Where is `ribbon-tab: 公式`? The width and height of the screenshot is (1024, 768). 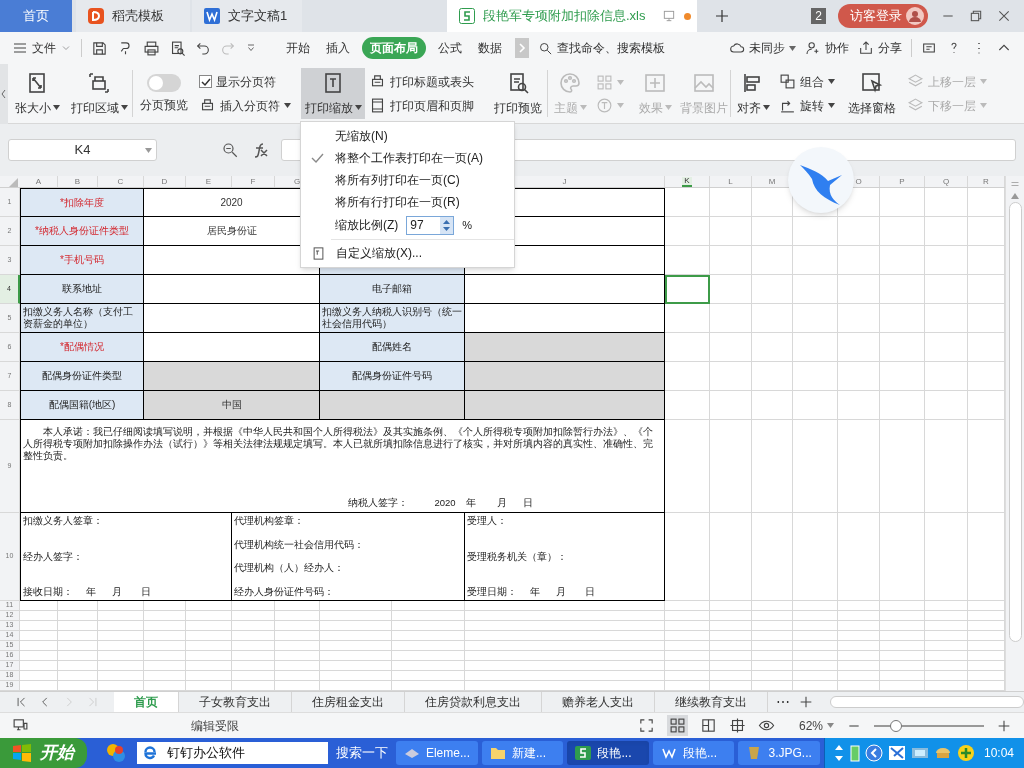 ribbon-tab: 公式 is located at coordinates (450, 48).